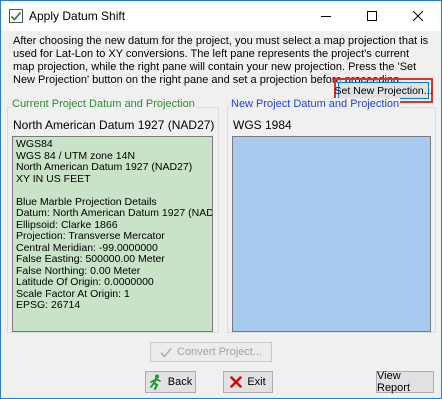 The width and height of the screenshot is (442, 399). I want to click on minimize-button, so click(326, 16).